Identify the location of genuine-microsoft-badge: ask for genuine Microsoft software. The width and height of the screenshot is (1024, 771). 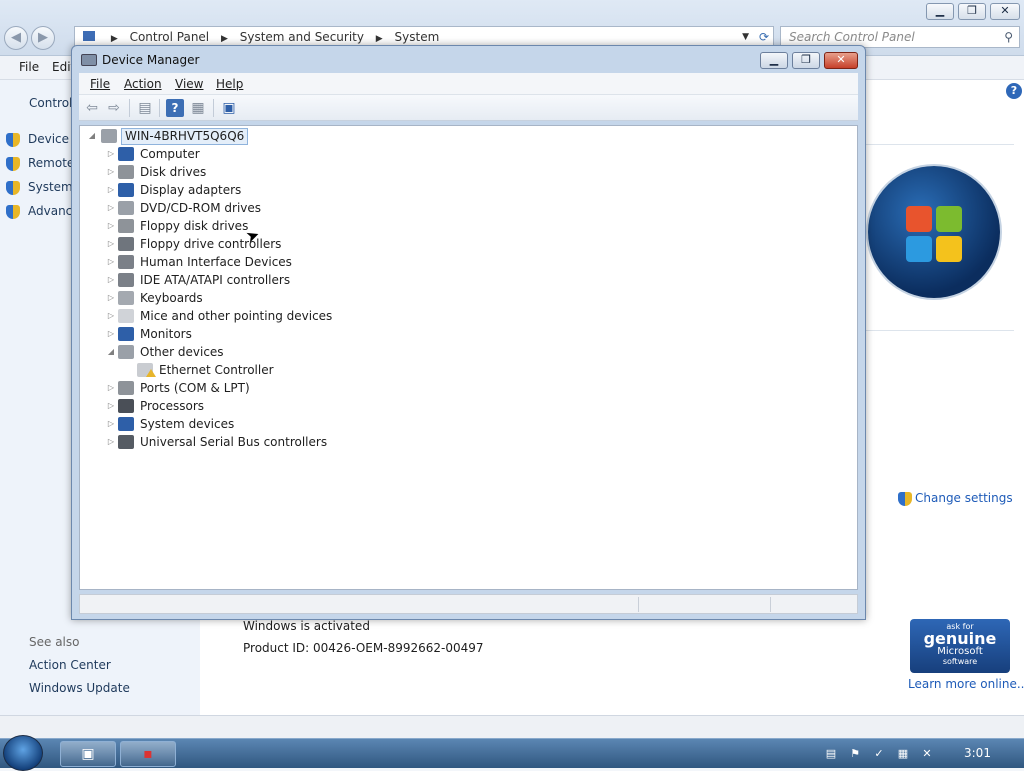
(960, 646).